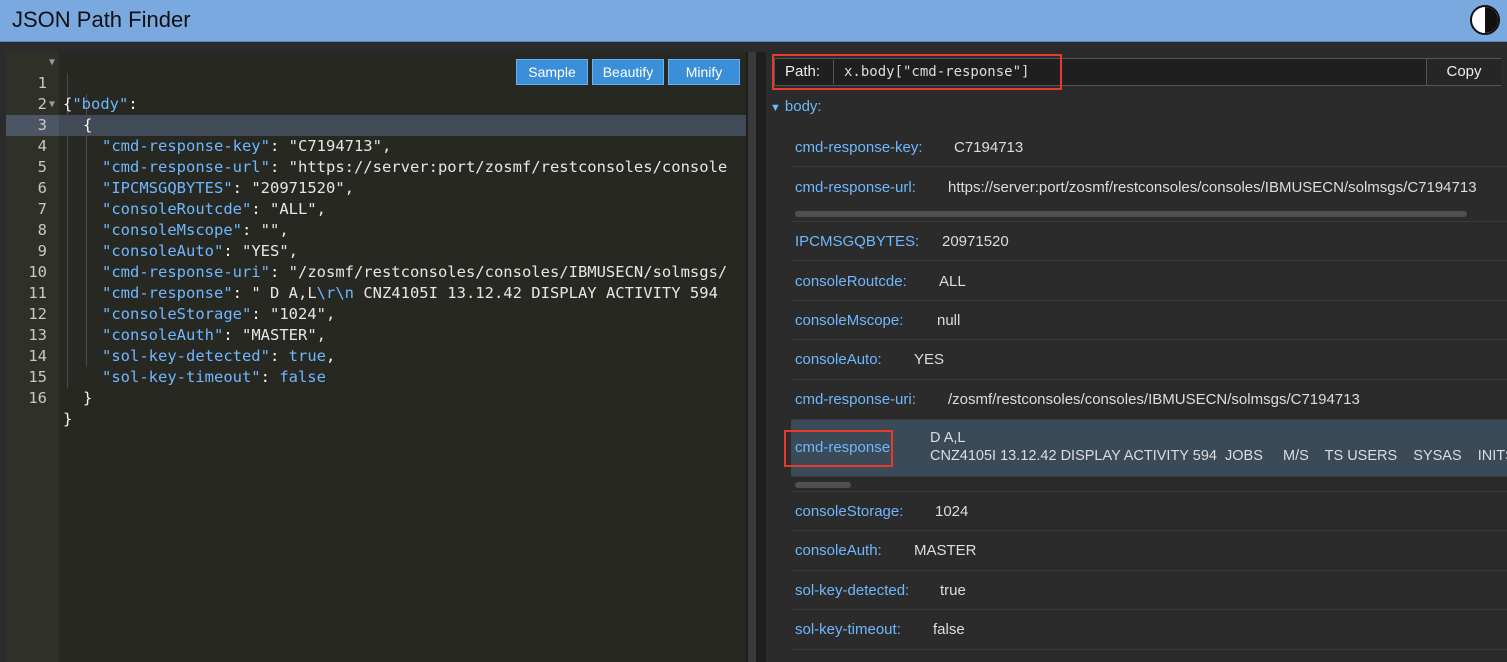  Describe the element at coordinates (182, 303) in the screenshot. I see `code-line: 11 "consoleStorage": "1024",` at that location.